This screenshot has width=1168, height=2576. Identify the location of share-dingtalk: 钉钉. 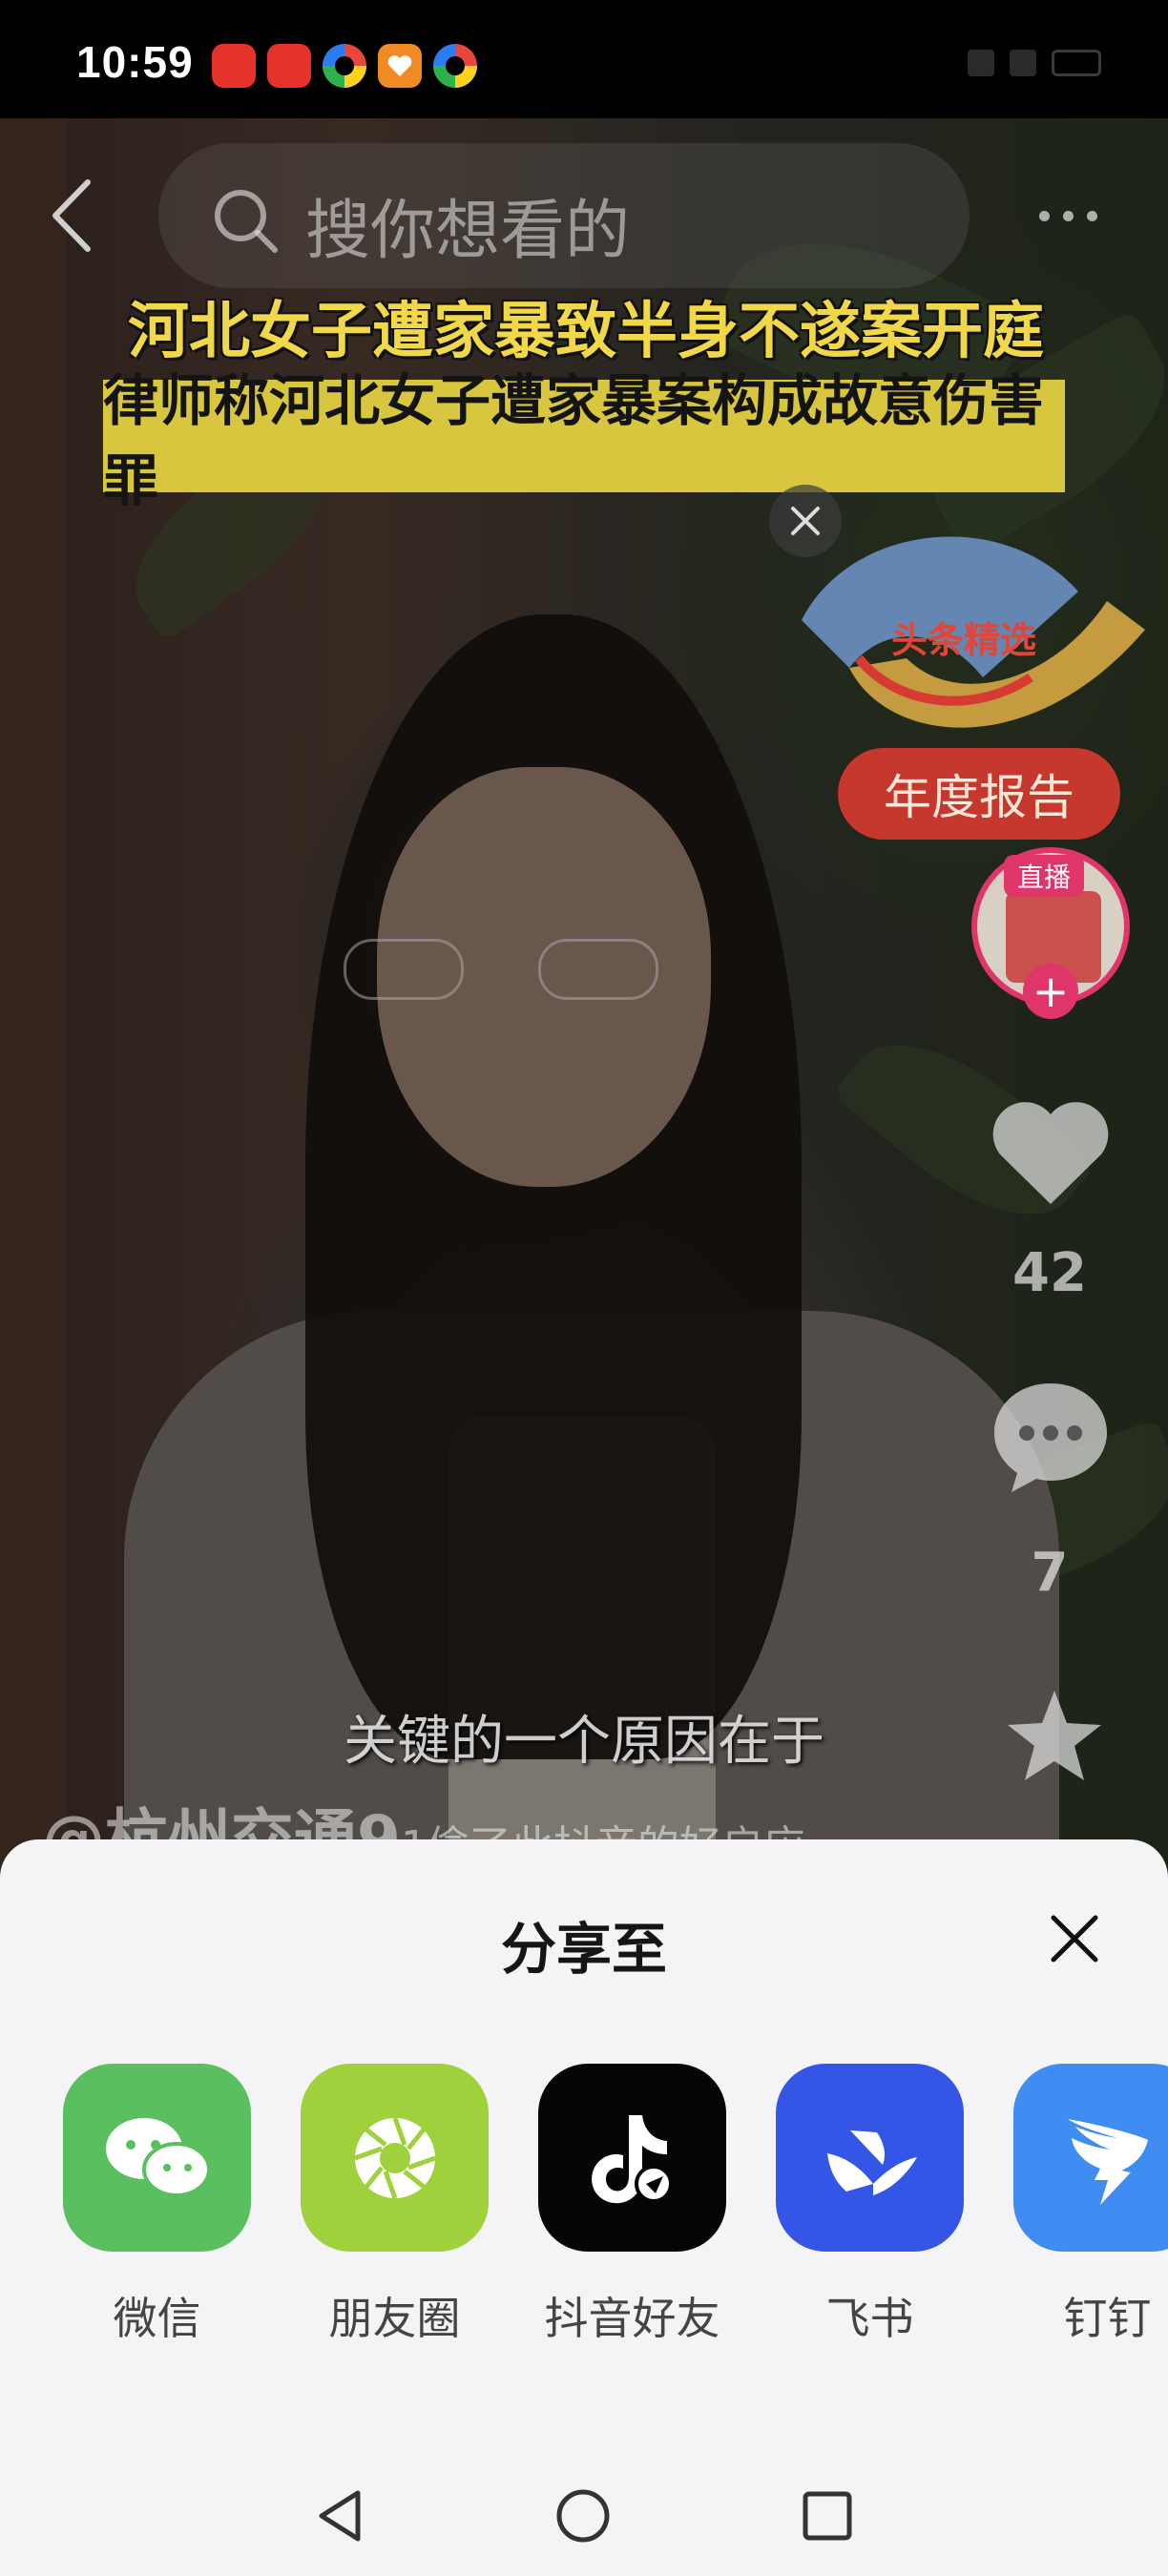
(1090, 2205).